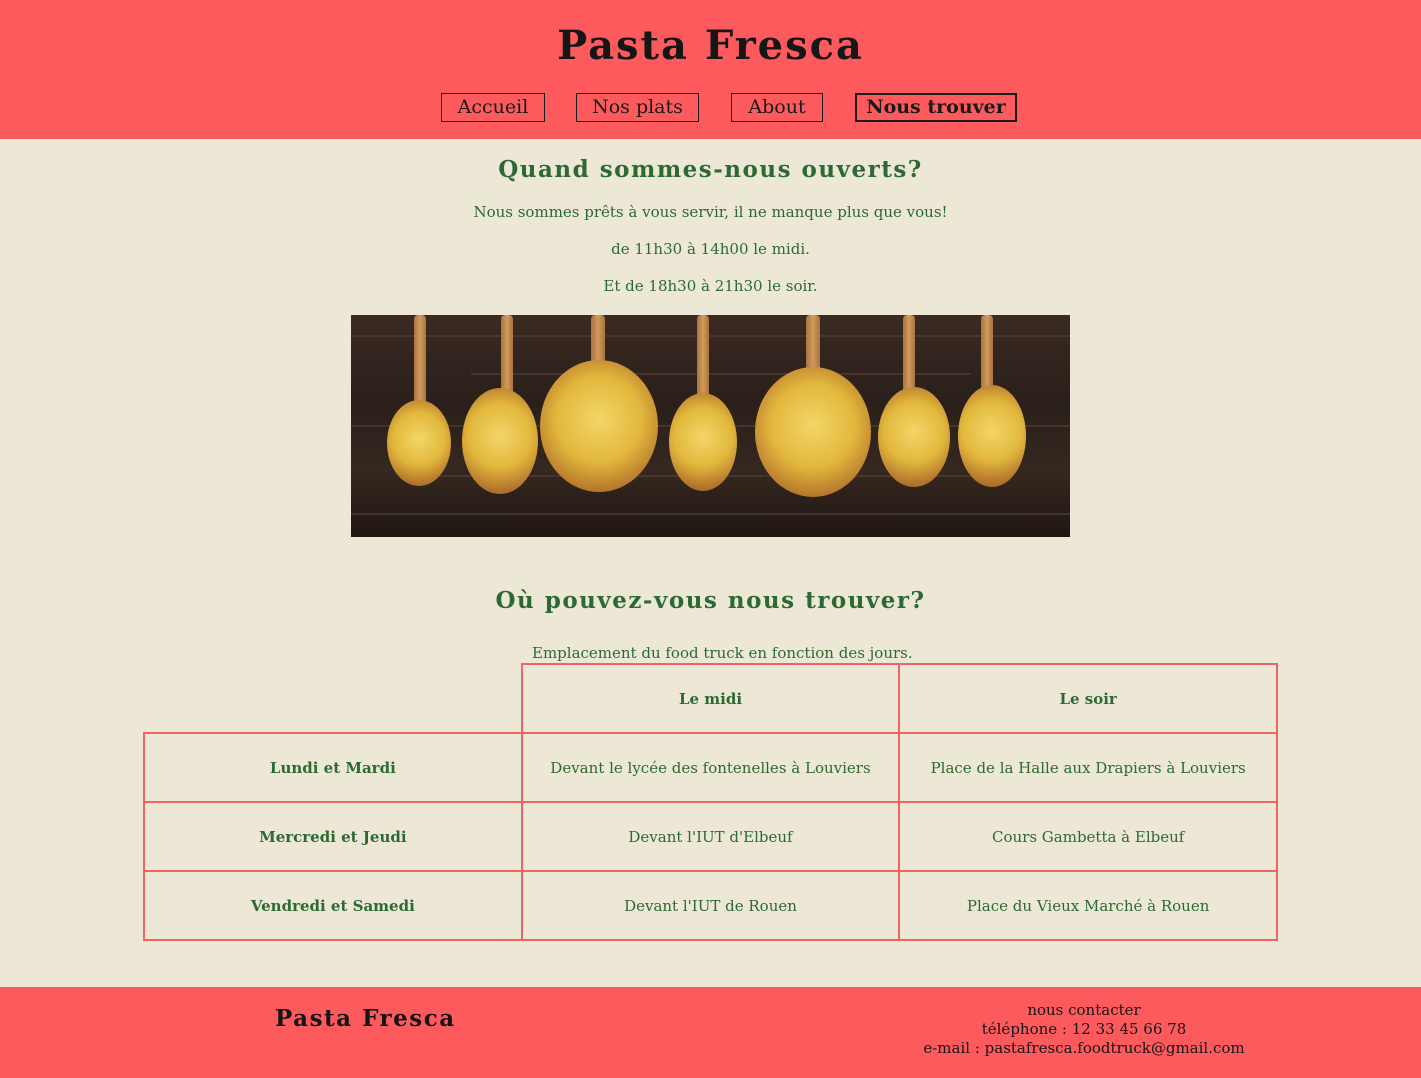 This screenshot has width=1421, height=1078. What do you see at coordinates (710, 286) in the screenshot?
I see `hours-soir: Et de 18h30 à 21h30 le soir.` at bounding box center [710, 286].